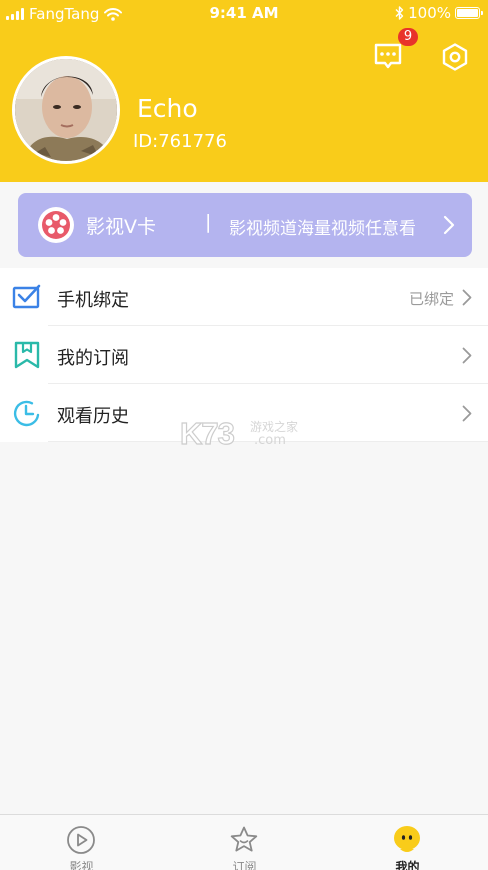 The height and width of the screenshot is (870, 488). What do you see at coordinates (27, 355) in the screenshot?
I see `bookmark-icon` at bounding box center [27, 355].